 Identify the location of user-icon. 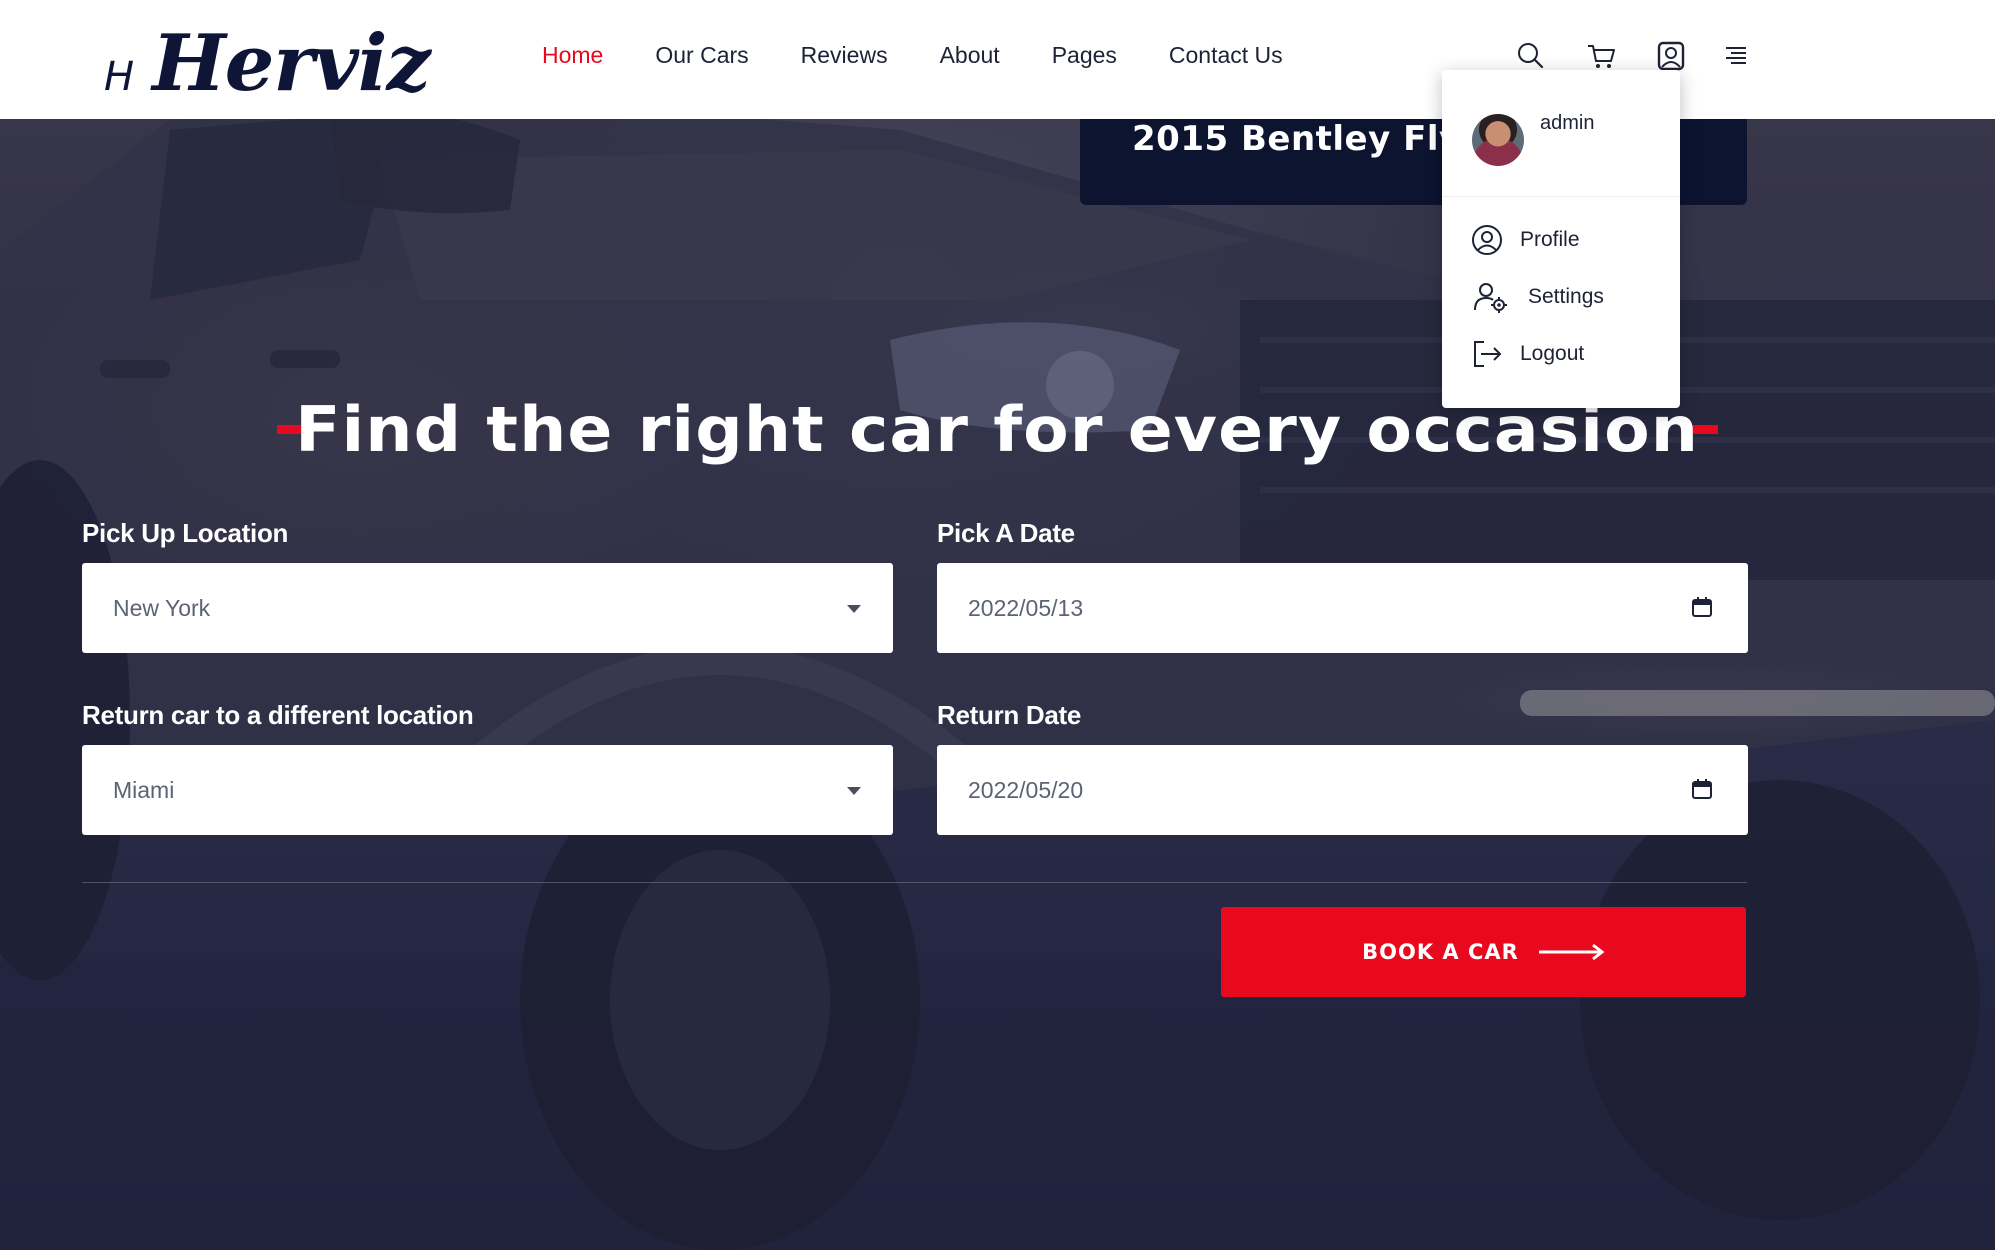
(1671, 56).